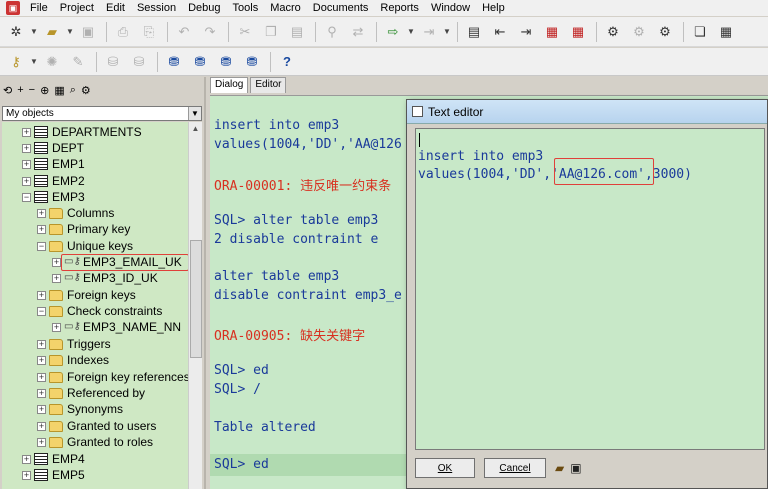 Image resolution: width=768 pixels, height=489 pixels. What do you see at coordinates (20, 90) in the screenshot?
I see `expand-icon: +` at bounding box center [20, 90].